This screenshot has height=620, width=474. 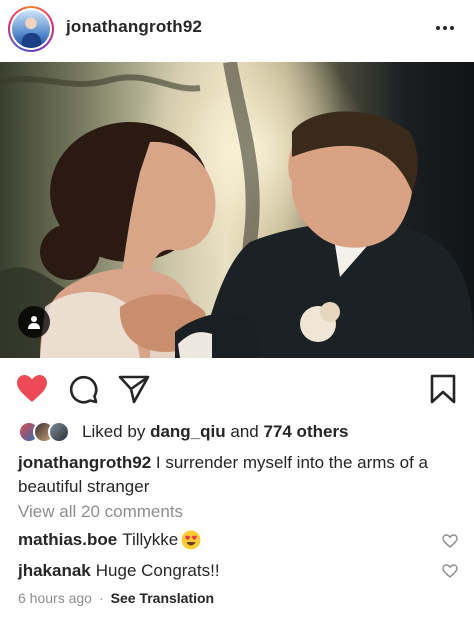 I want to click on liker-avatars, so click(x=47, y=432).